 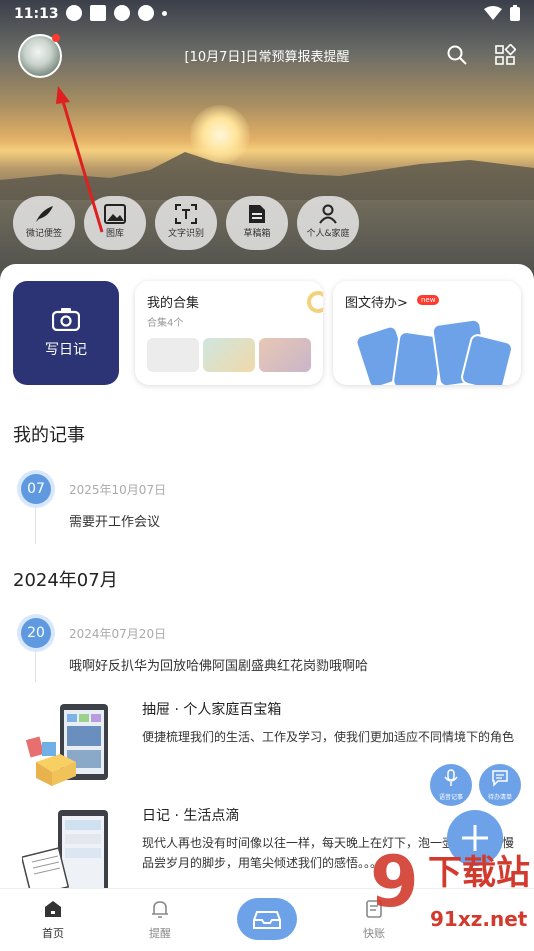 I want to click on notification-dot, so click(x=56, y=38).